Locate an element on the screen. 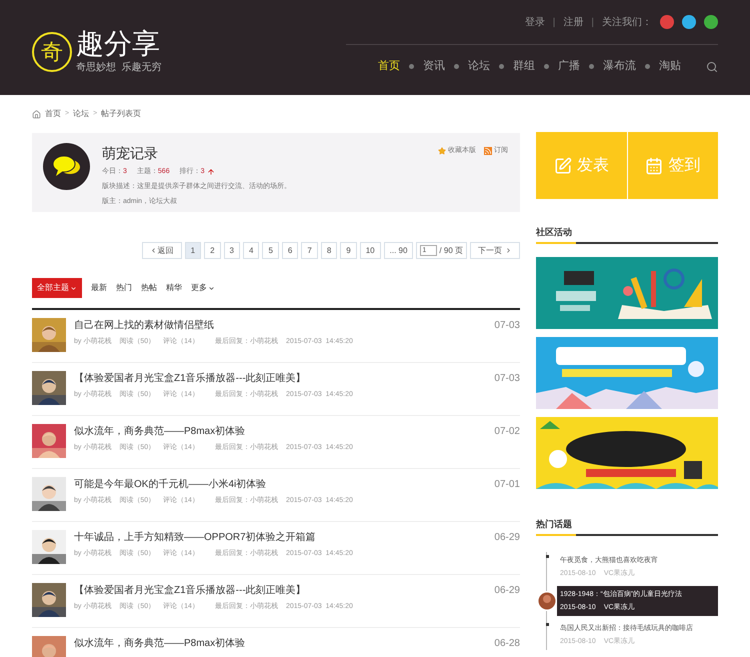  caret-right-icon is located at coordinates (508, 250).